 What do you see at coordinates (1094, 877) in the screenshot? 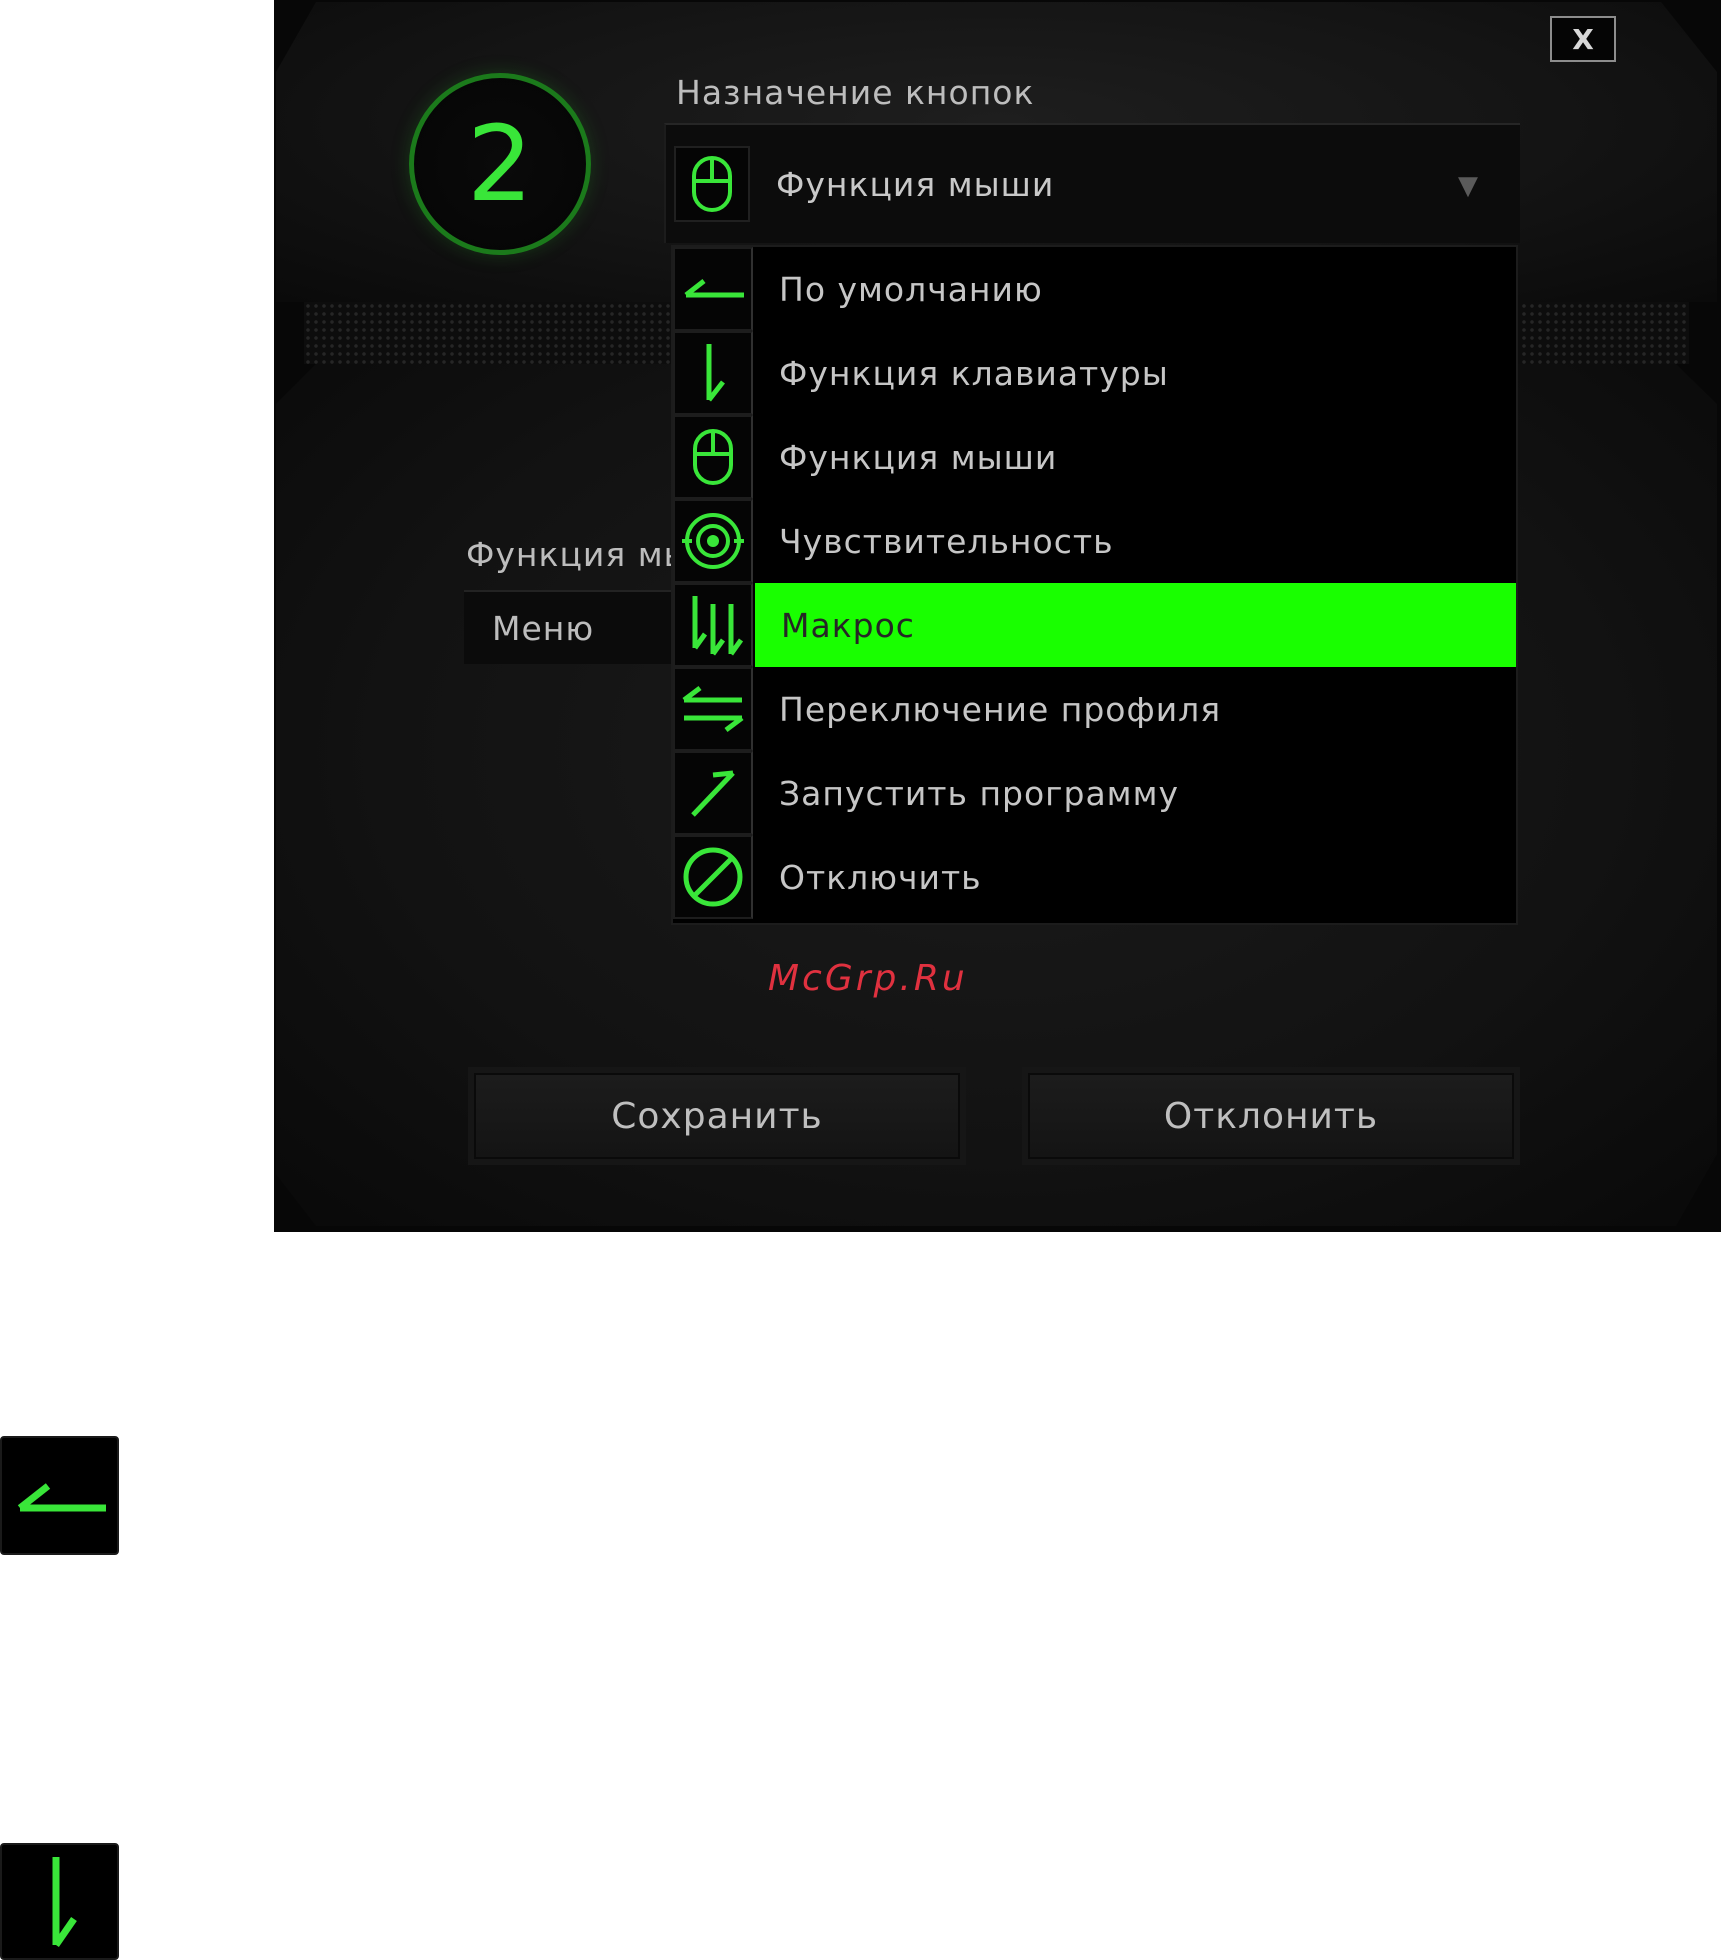
I see `menu-item-disable: Отключить` at bounding box center [1094, 877].